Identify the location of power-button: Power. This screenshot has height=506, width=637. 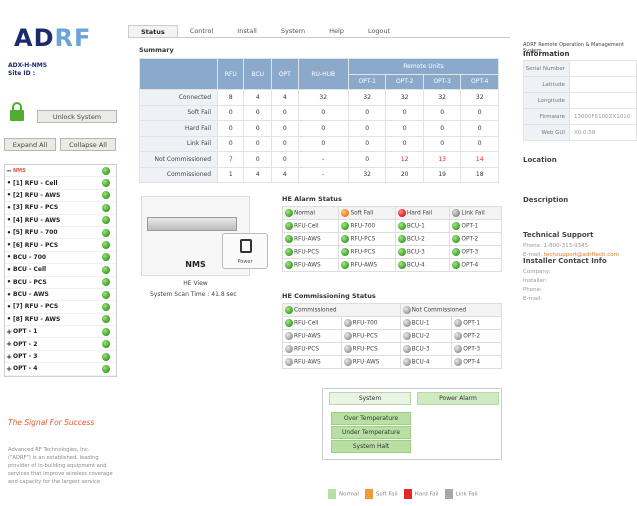
(245, 251).